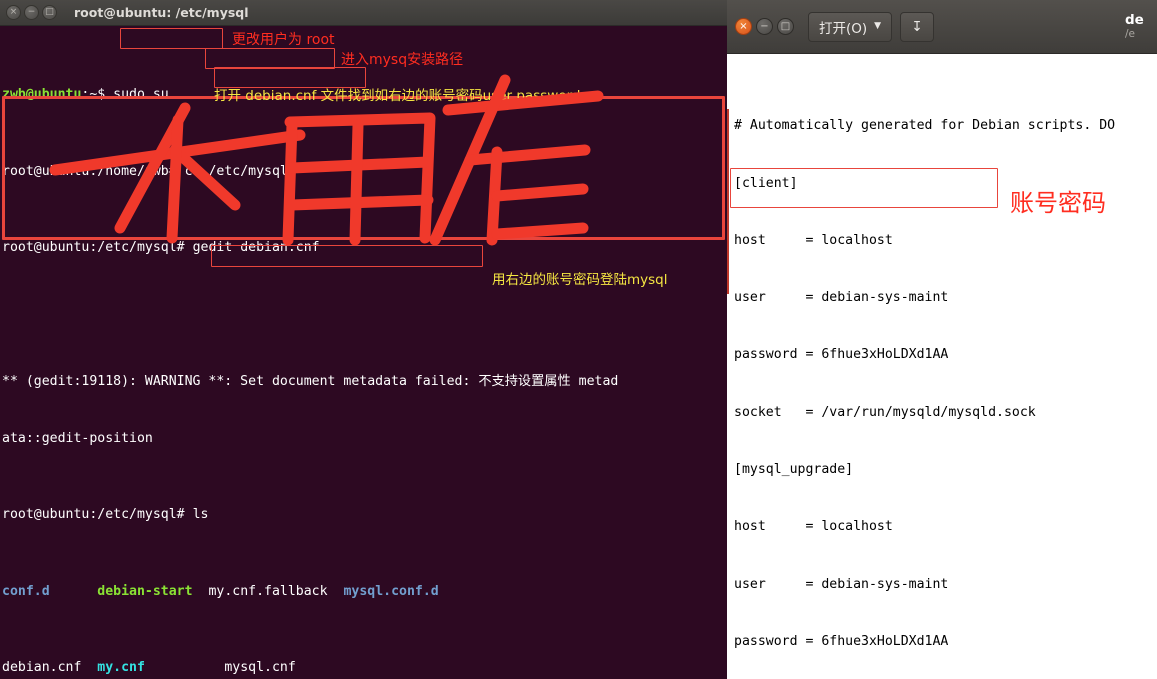 The width and height of the screenshot is (1157, 679). I want to click on ls-entry-mysqlcnf: mysql.cnf, so click(260, 668).